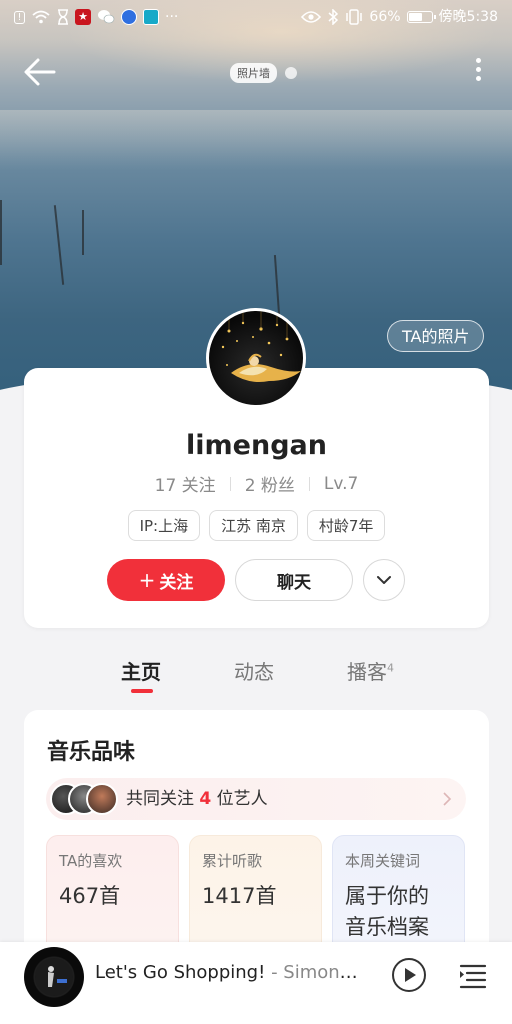 The image size is (512, 1024). What do you see at coordinates (164, 525) in the screenshot?
I see `tag-ip: IP:上海` at bounding box center [164, 525].